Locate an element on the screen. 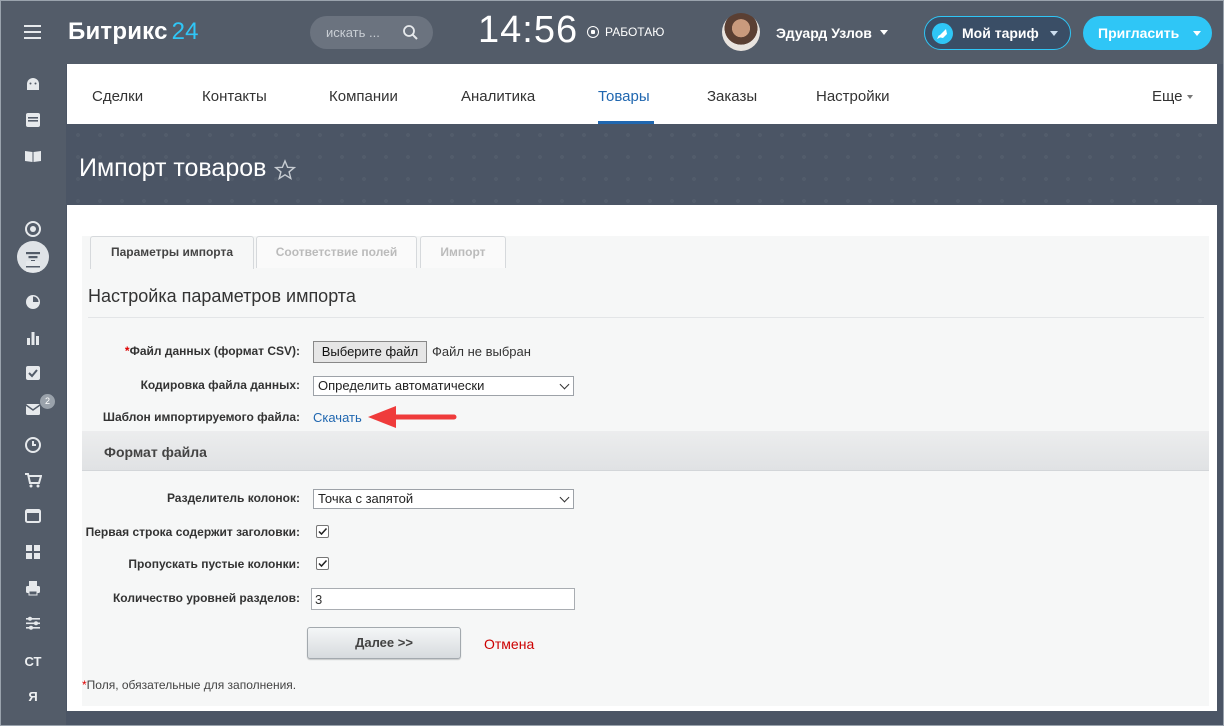 This screenshot has width=1224, height=726. file-status: Файл не выбран is located at coordinates (481, 351).